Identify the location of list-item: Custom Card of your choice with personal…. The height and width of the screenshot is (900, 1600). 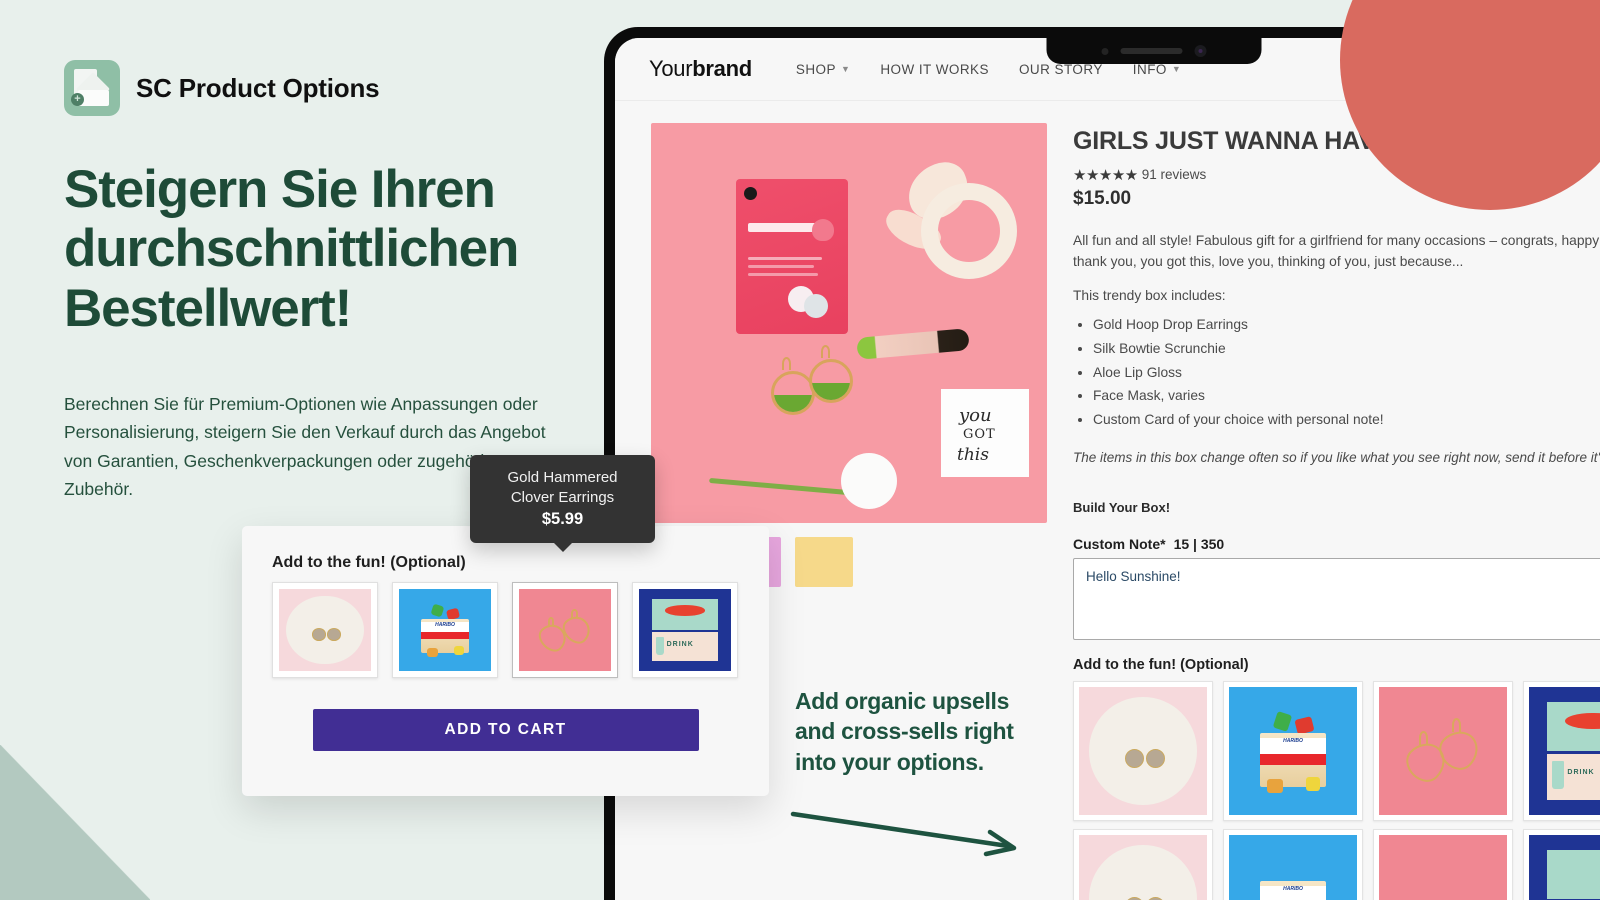
(1346, 420).